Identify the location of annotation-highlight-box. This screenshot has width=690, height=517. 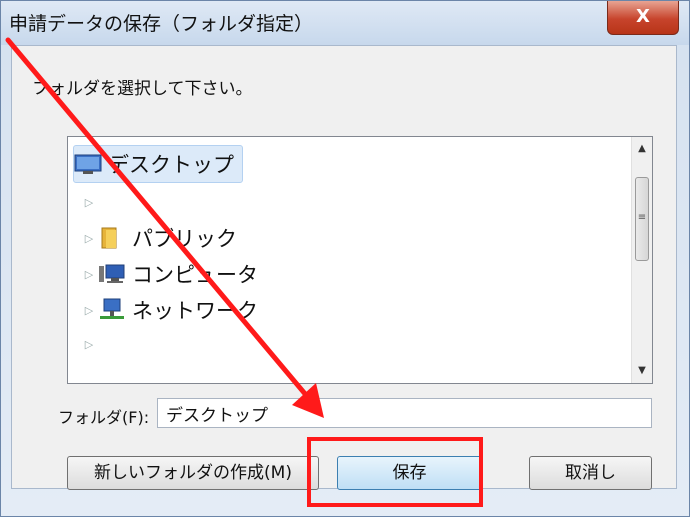
(395, 472).